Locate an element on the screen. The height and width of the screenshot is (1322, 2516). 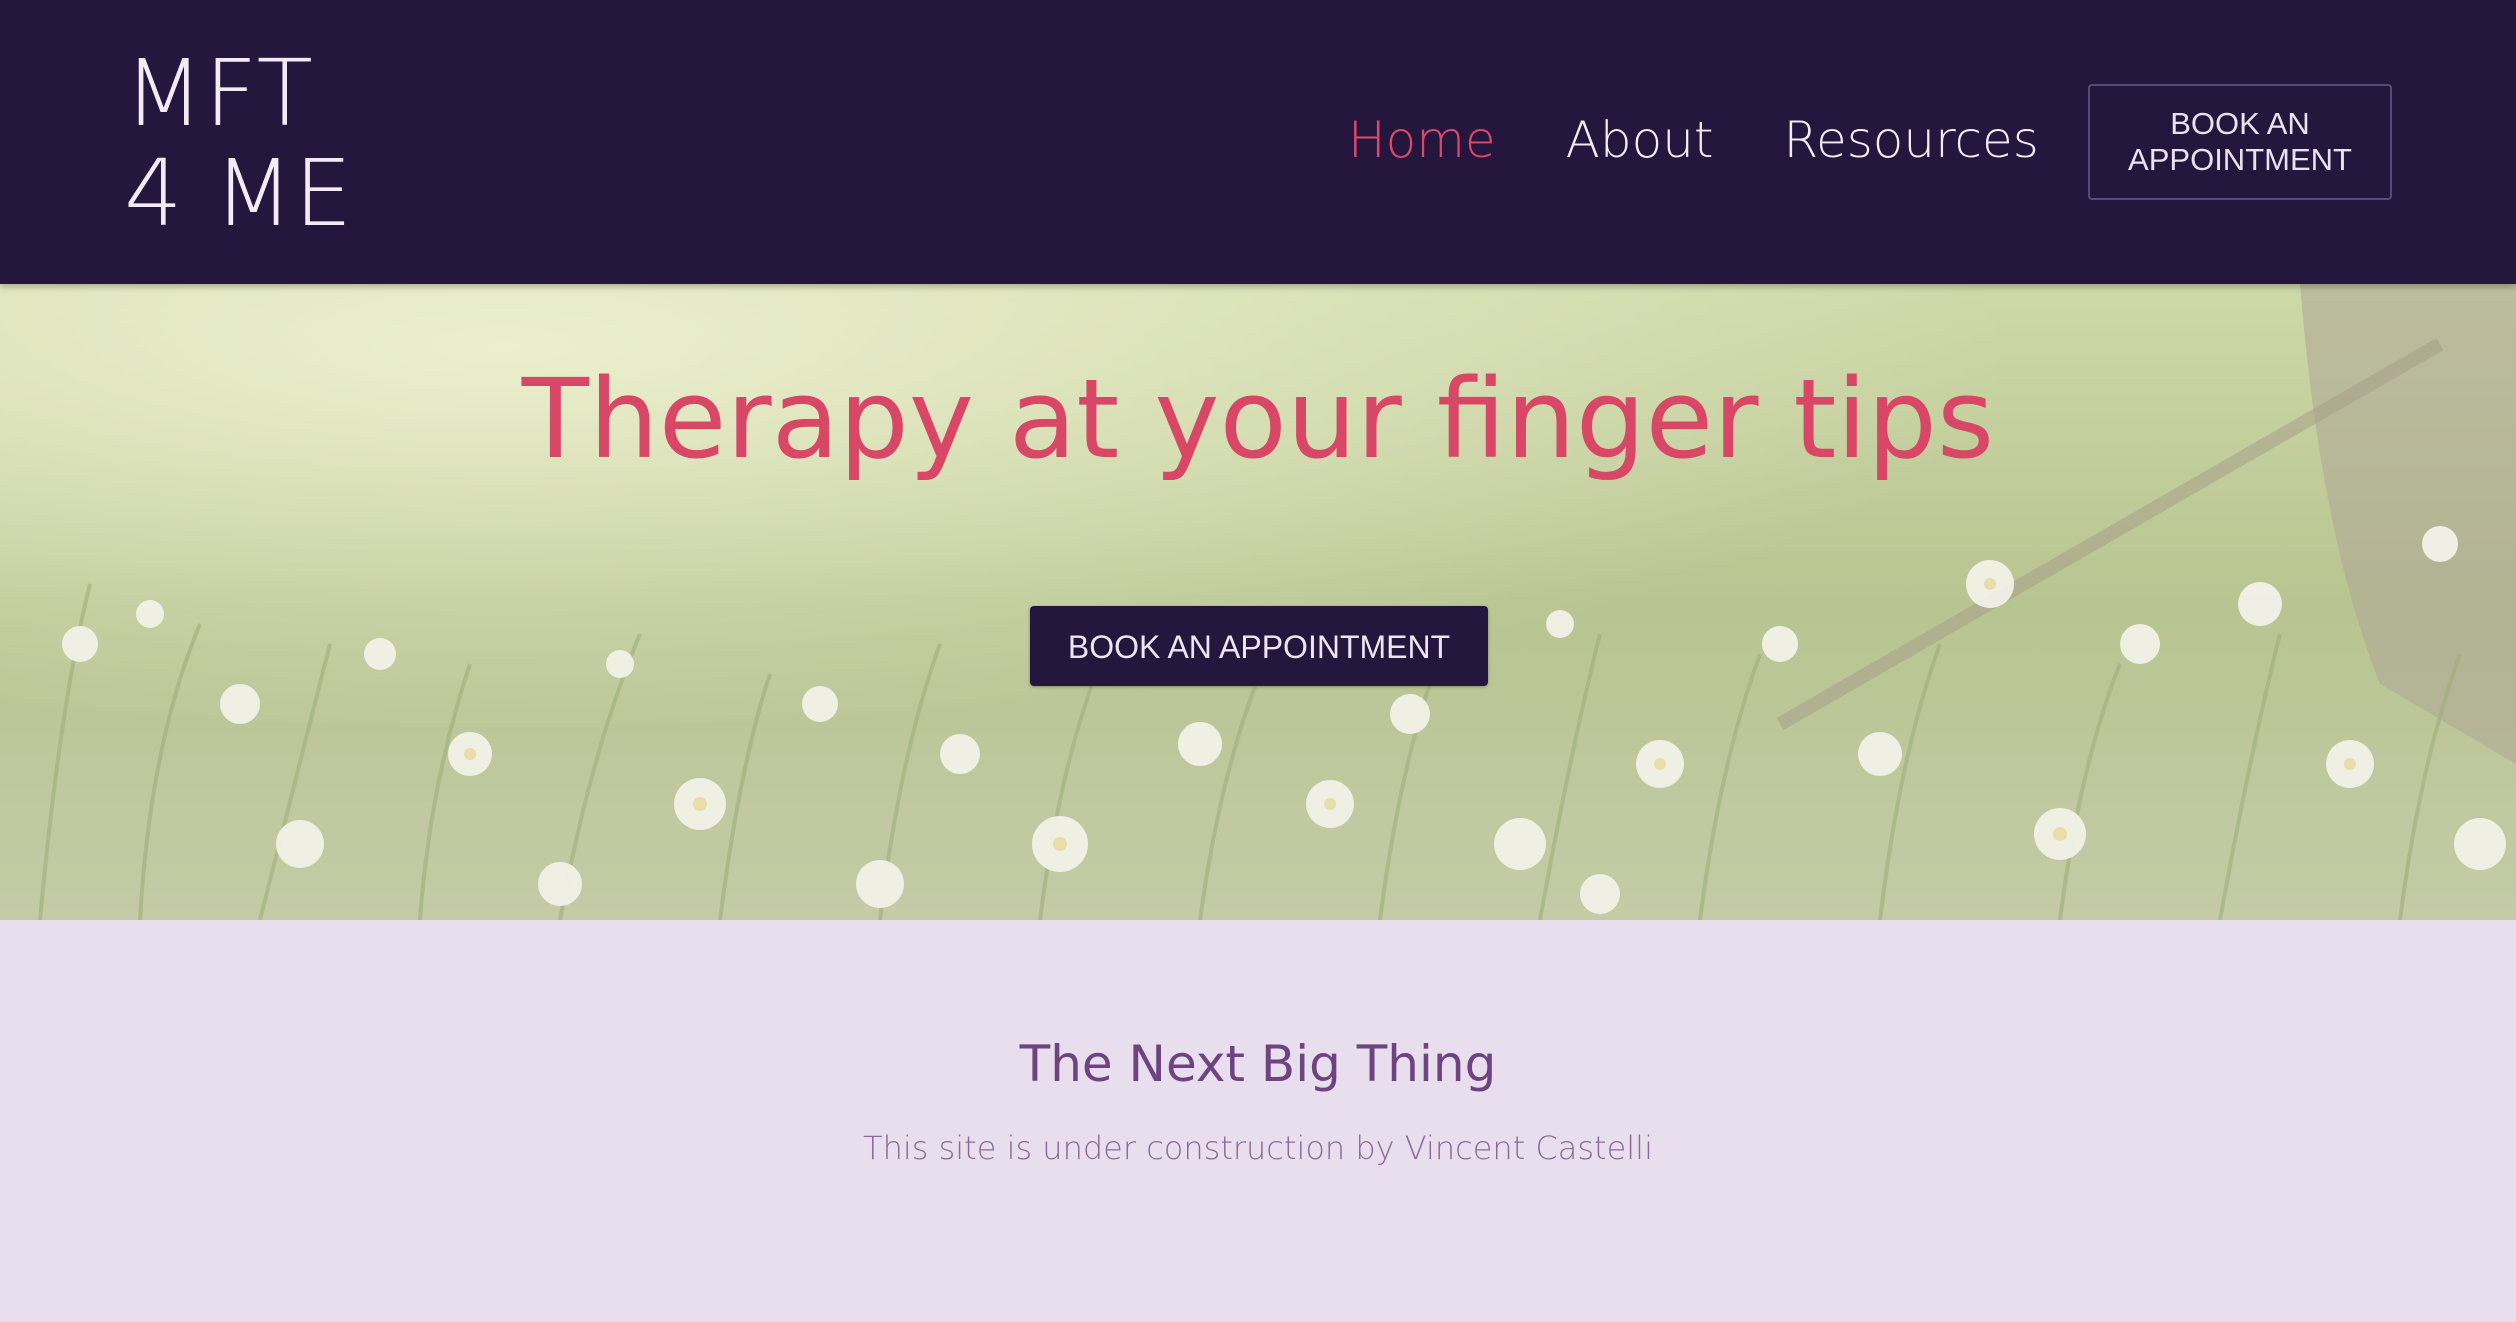
nav-item-home: Home is located at coordinates (1422, 140).